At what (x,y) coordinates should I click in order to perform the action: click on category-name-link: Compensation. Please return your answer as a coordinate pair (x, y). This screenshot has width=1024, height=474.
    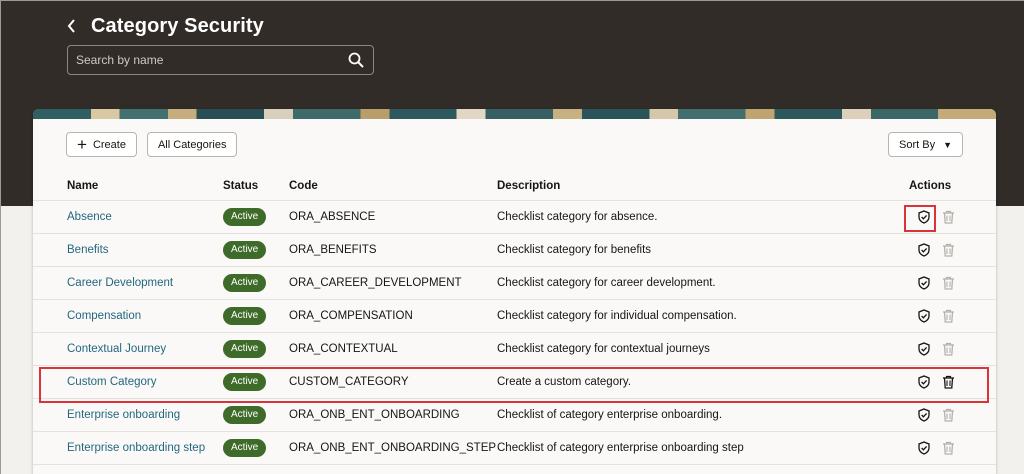
    Looking at the image, I should click on (104, 316).